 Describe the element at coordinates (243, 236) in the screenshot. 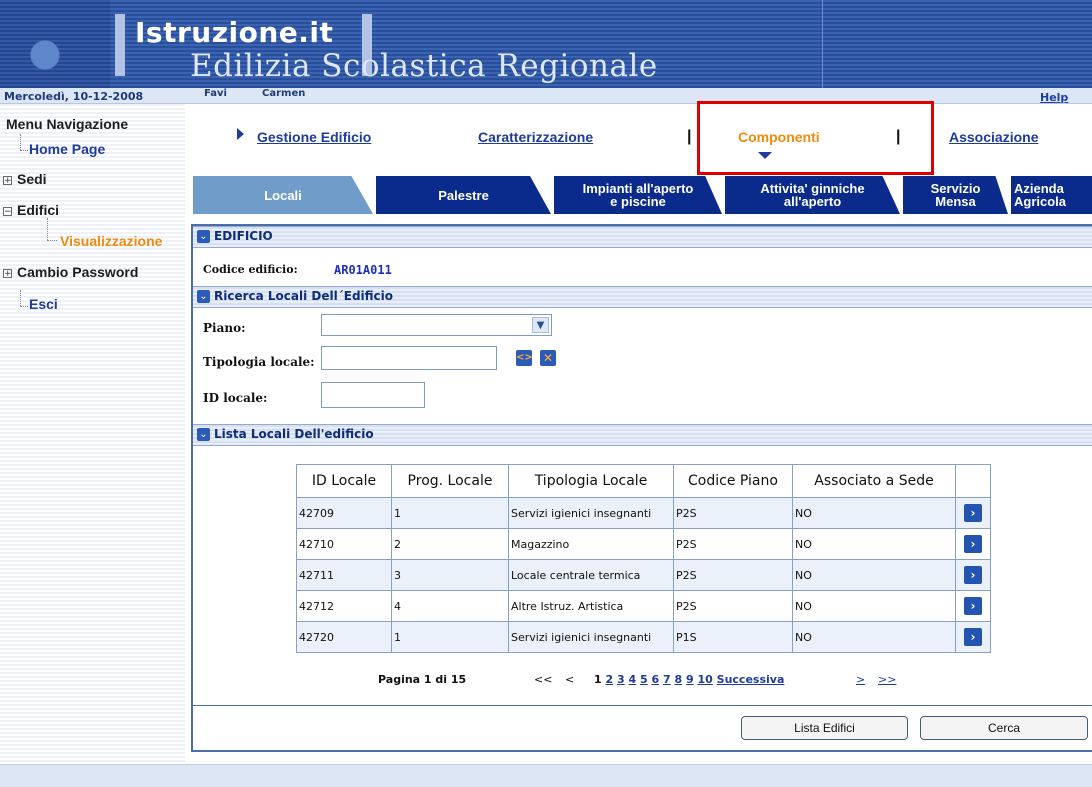

I see `section-title-edificio: EDIFICIO` at that location.